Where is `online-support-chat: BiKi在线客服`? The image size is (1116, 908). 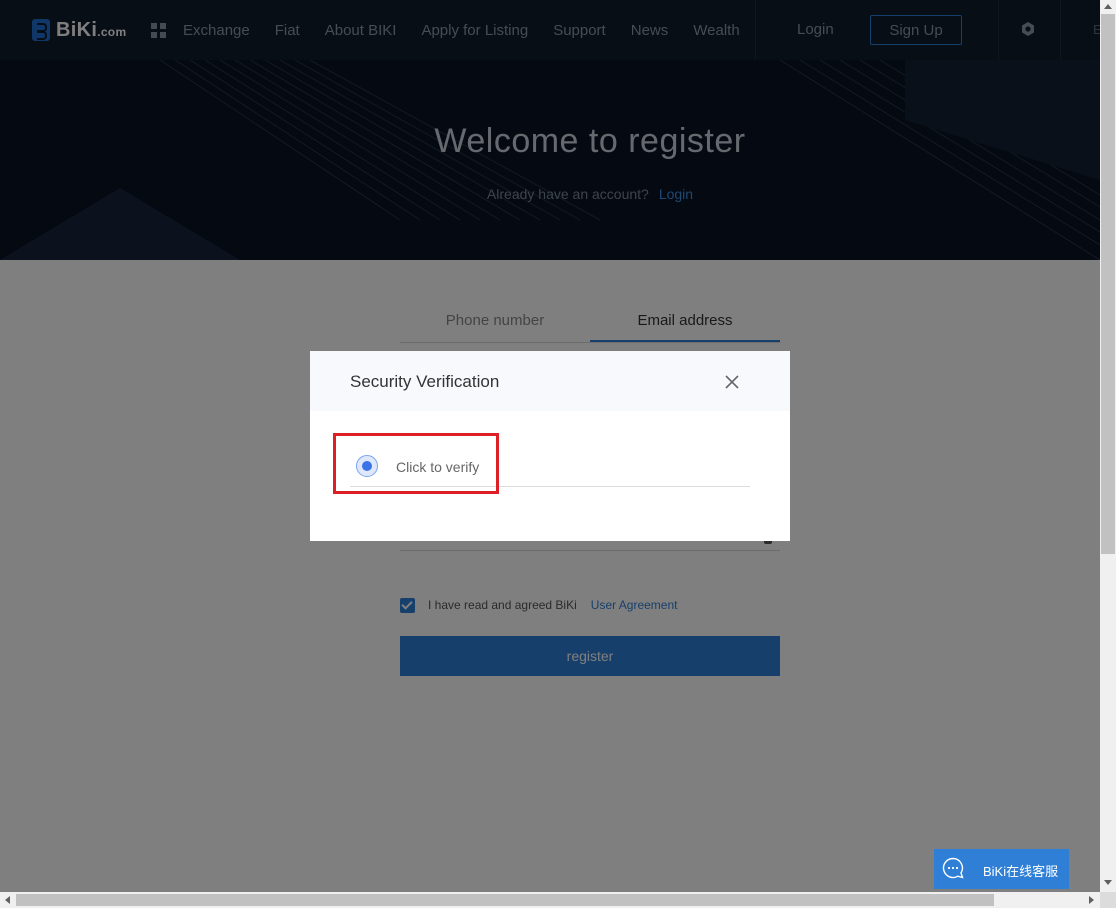 online-support-chat: BiKi在线客服 is located at coordinates (1001, 869).